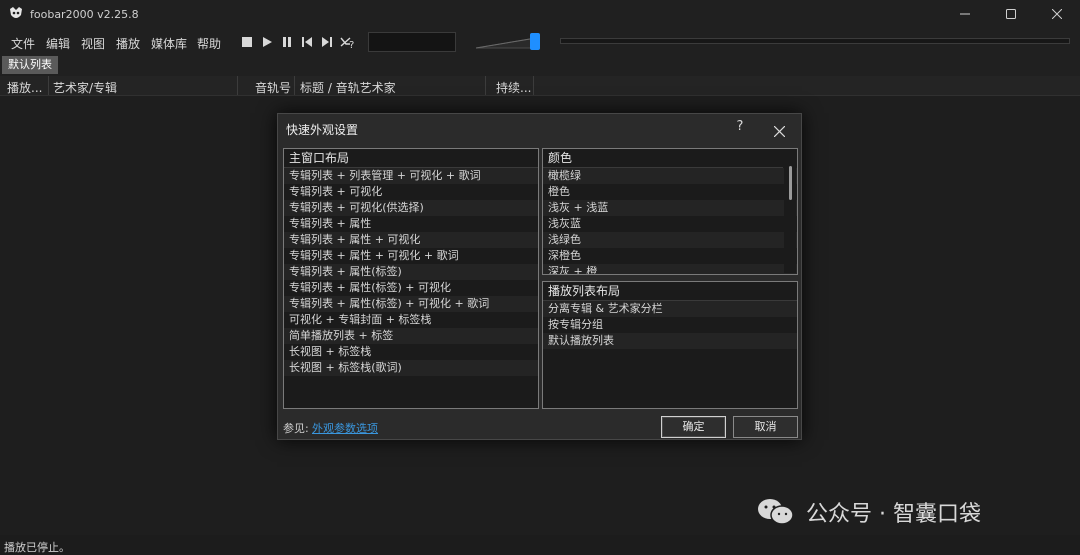 The height and width of the screenshot is (555, 1080). I want to click on stop-icon, so click(247, 42).